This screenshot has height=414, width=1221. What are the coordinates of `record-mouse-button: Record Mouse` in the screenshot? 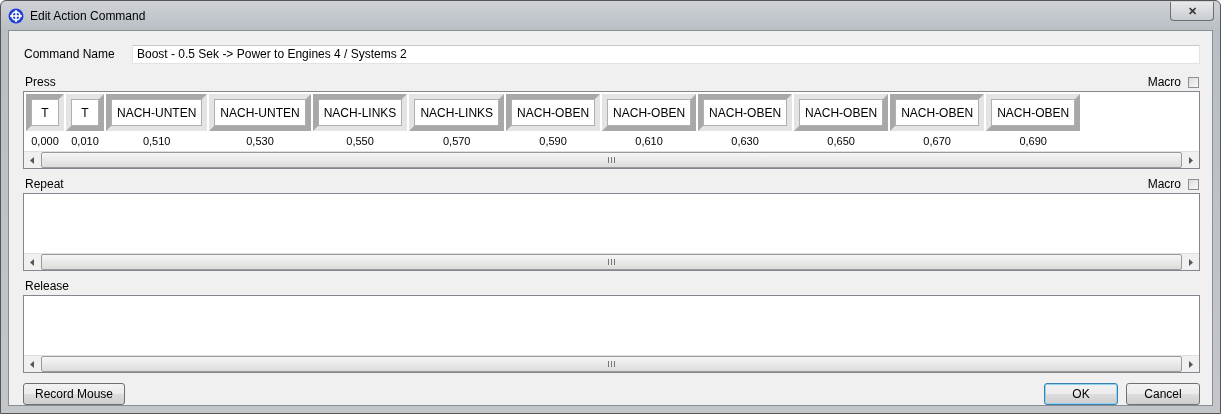 It's located at (74, 394).